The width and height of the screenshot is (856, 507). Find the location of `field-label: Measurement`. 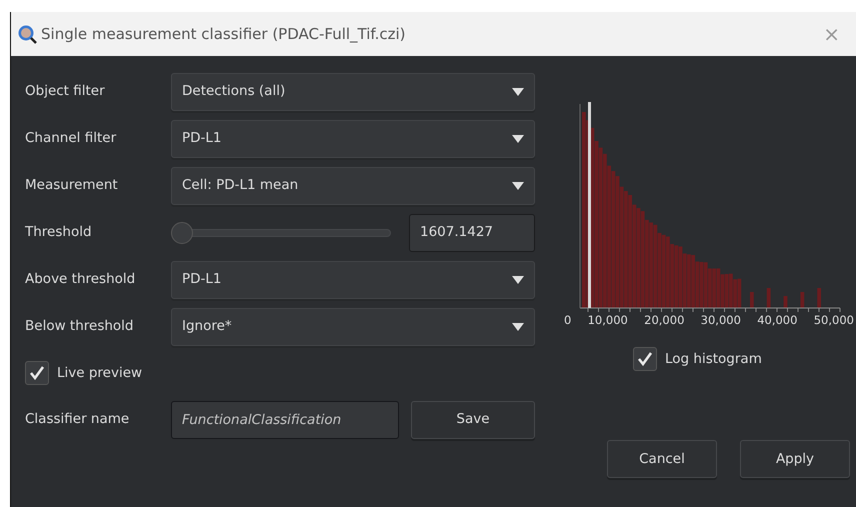

field-label: Measurement is located at coordinates (72, 186).